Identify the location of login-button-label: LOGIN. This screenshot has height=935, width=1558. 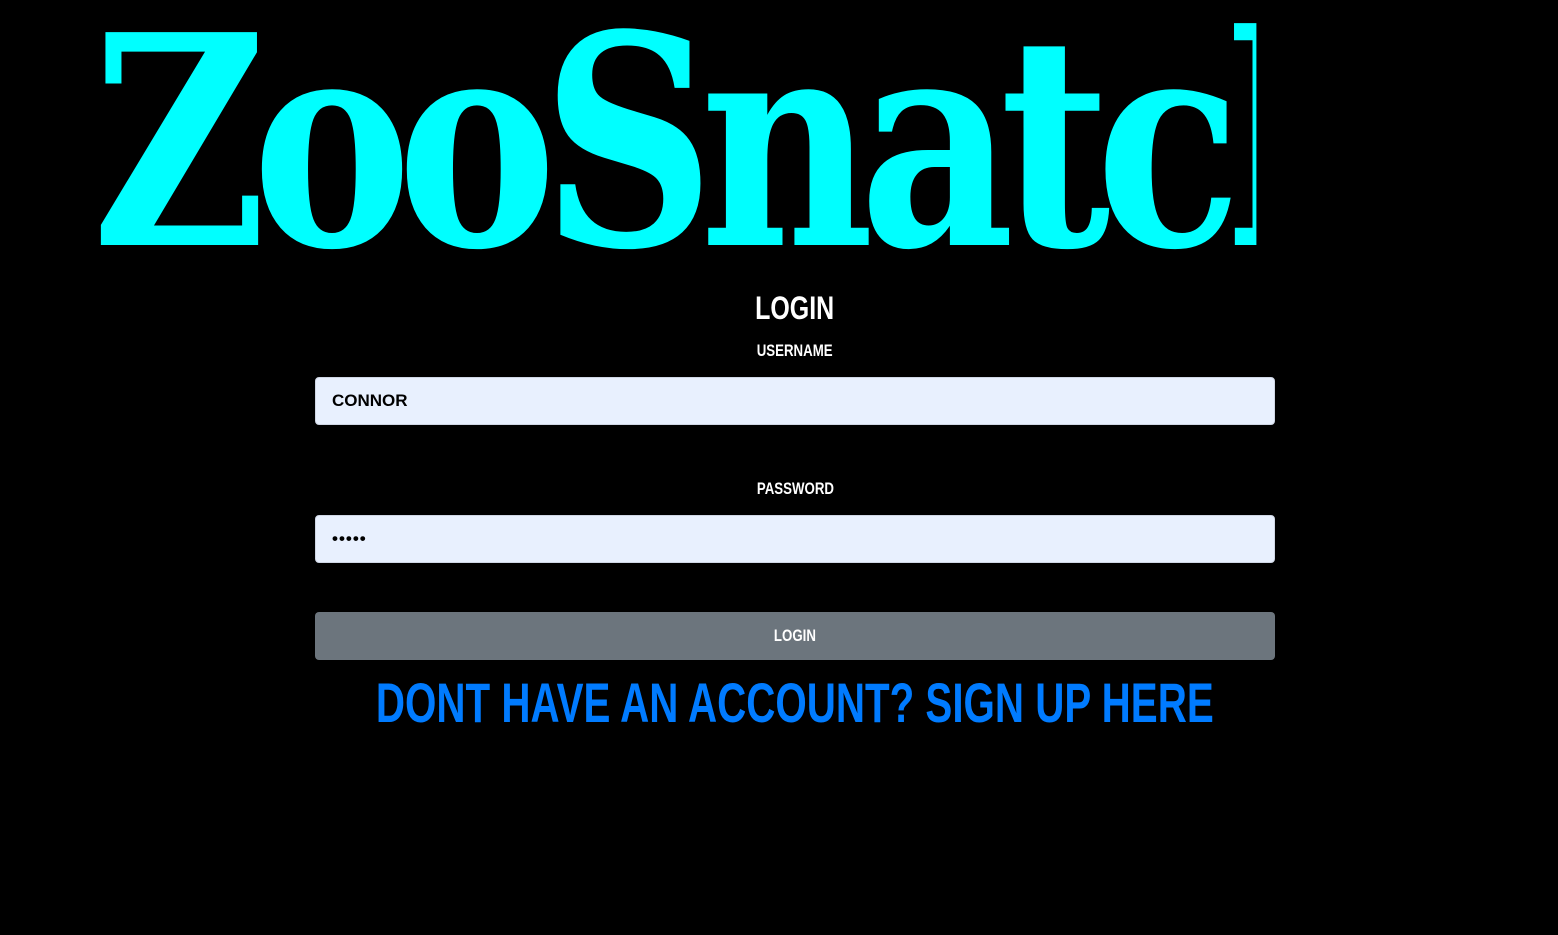
(795, 635).